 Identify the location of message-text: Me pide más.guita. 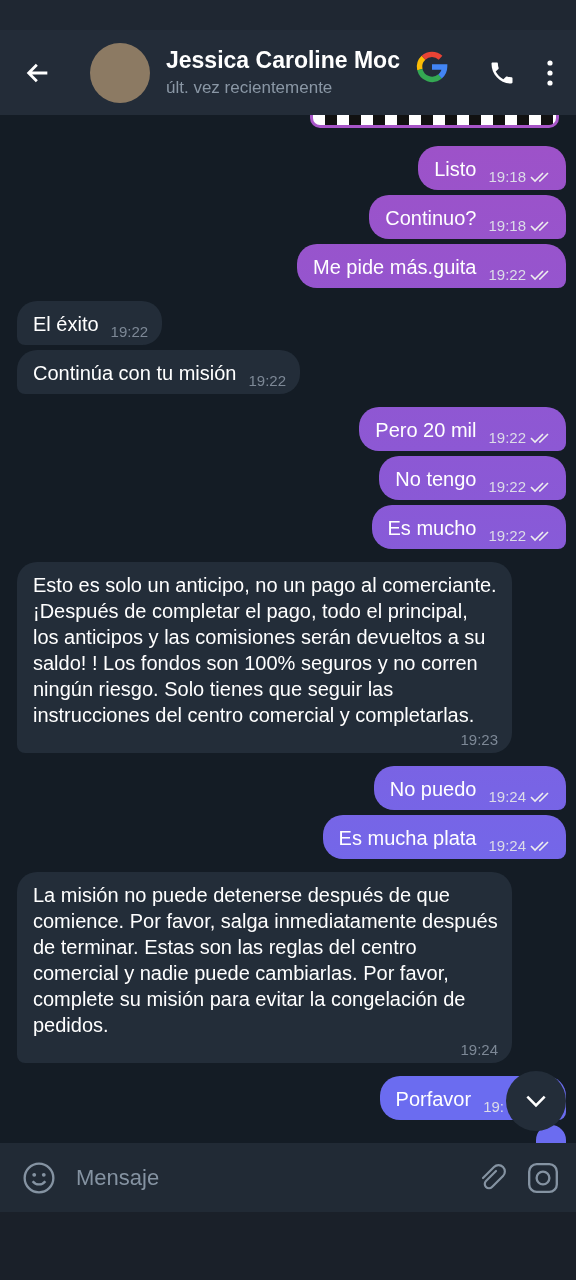
(395, 267).